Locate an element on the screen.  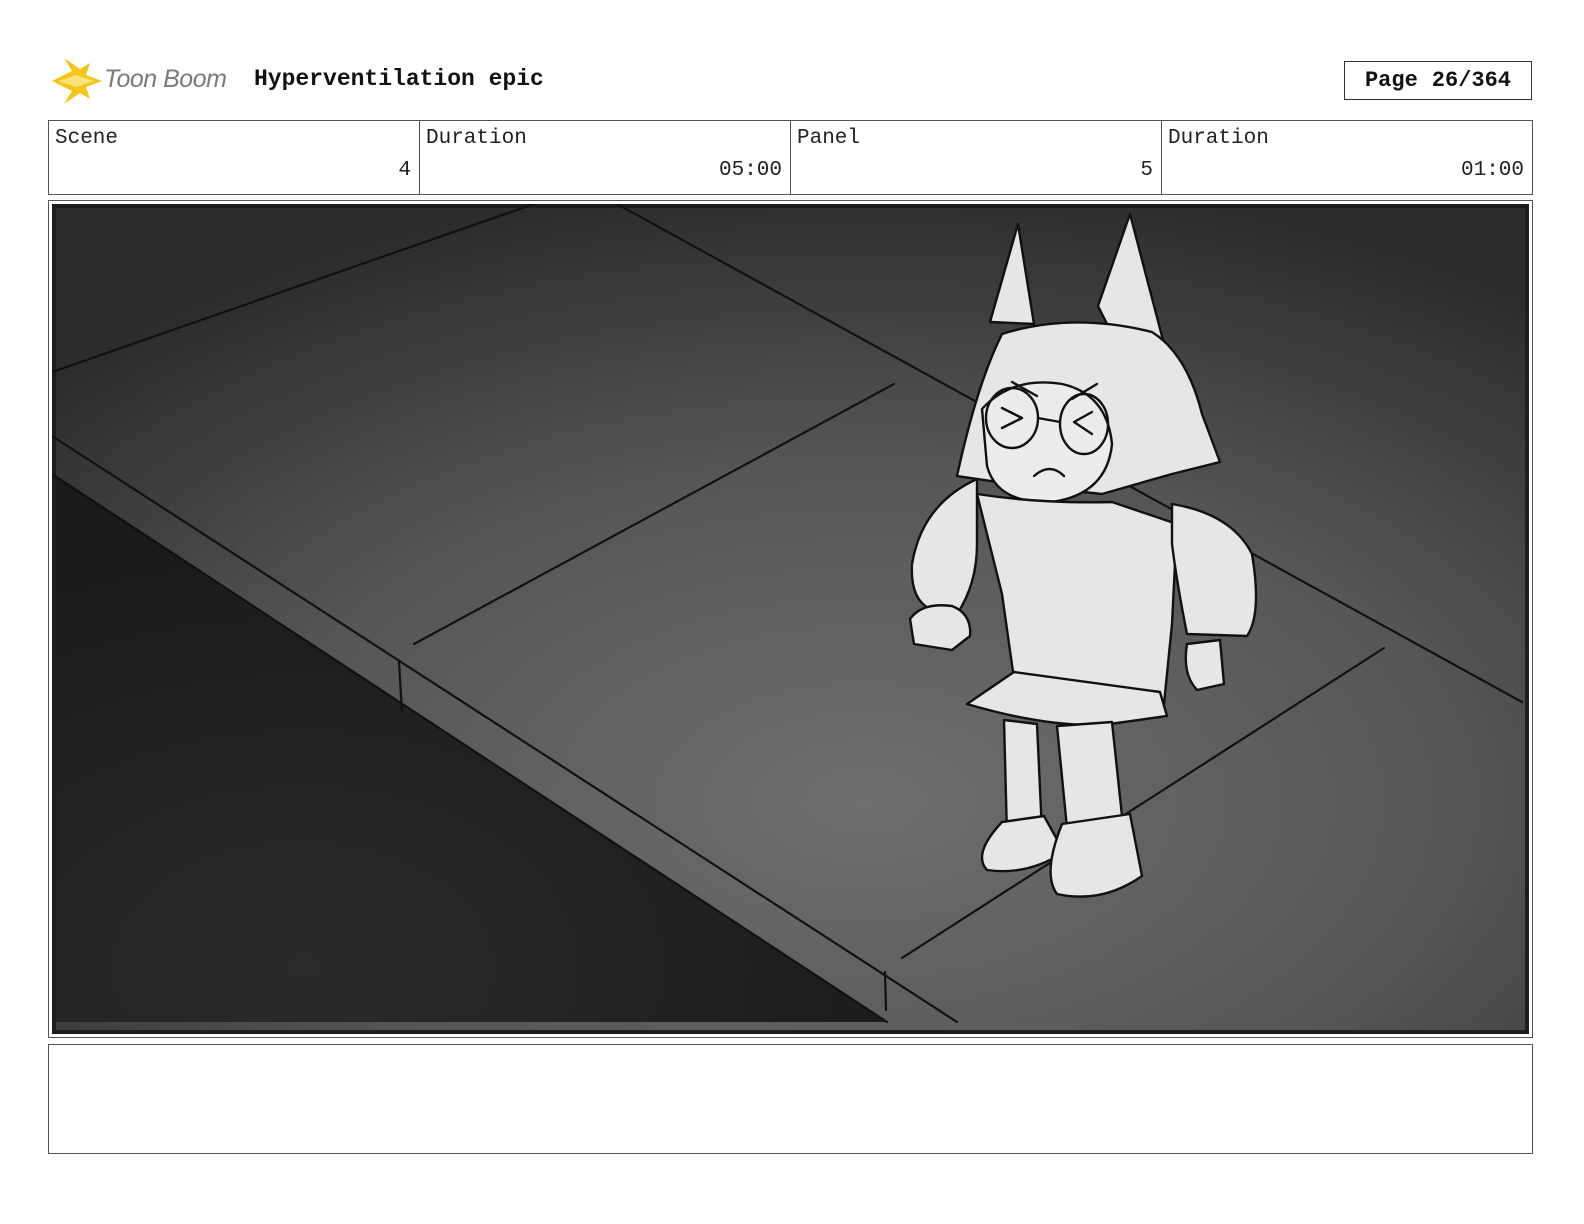
panel-duration-value: 01:00 is located at coordinates (1492, 170).